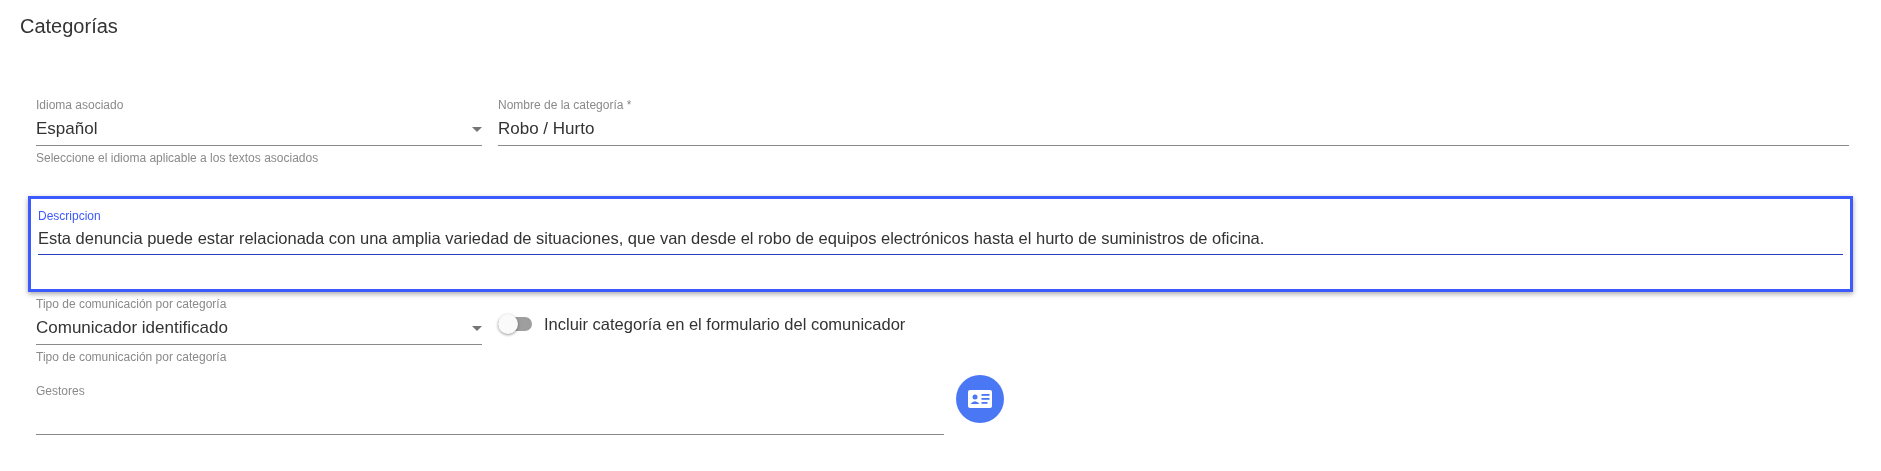 The image size is (1881, 471). Describe the element at coordinates (547, 129) in the screenshot. I see `field-value: Robo / Hurto` at that location.